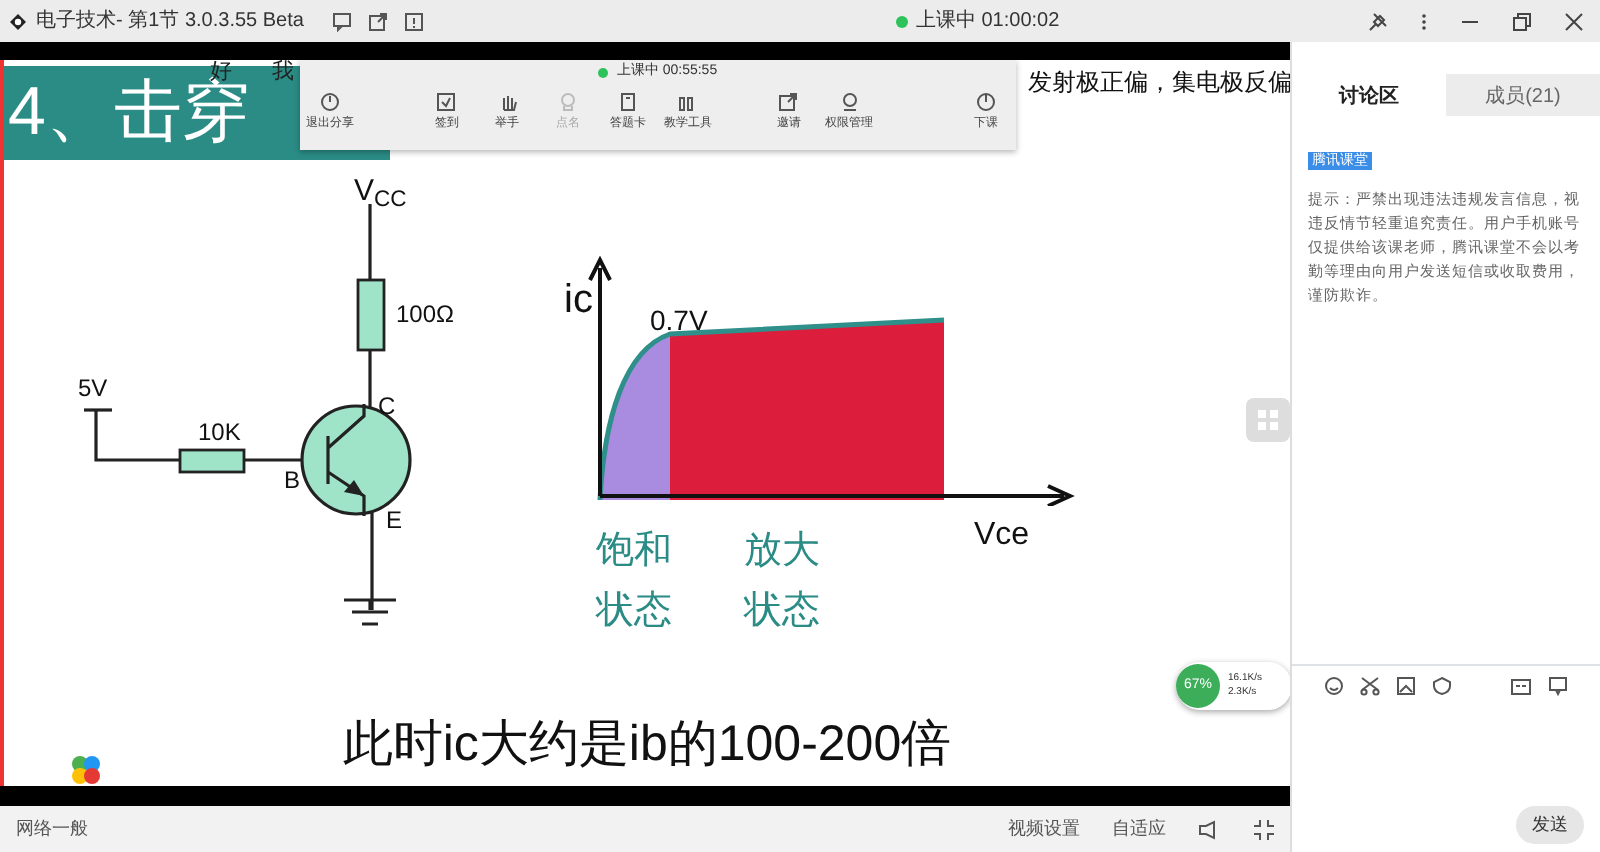  I want to click on status-bar-link: 自适应, so click(1139, 829).